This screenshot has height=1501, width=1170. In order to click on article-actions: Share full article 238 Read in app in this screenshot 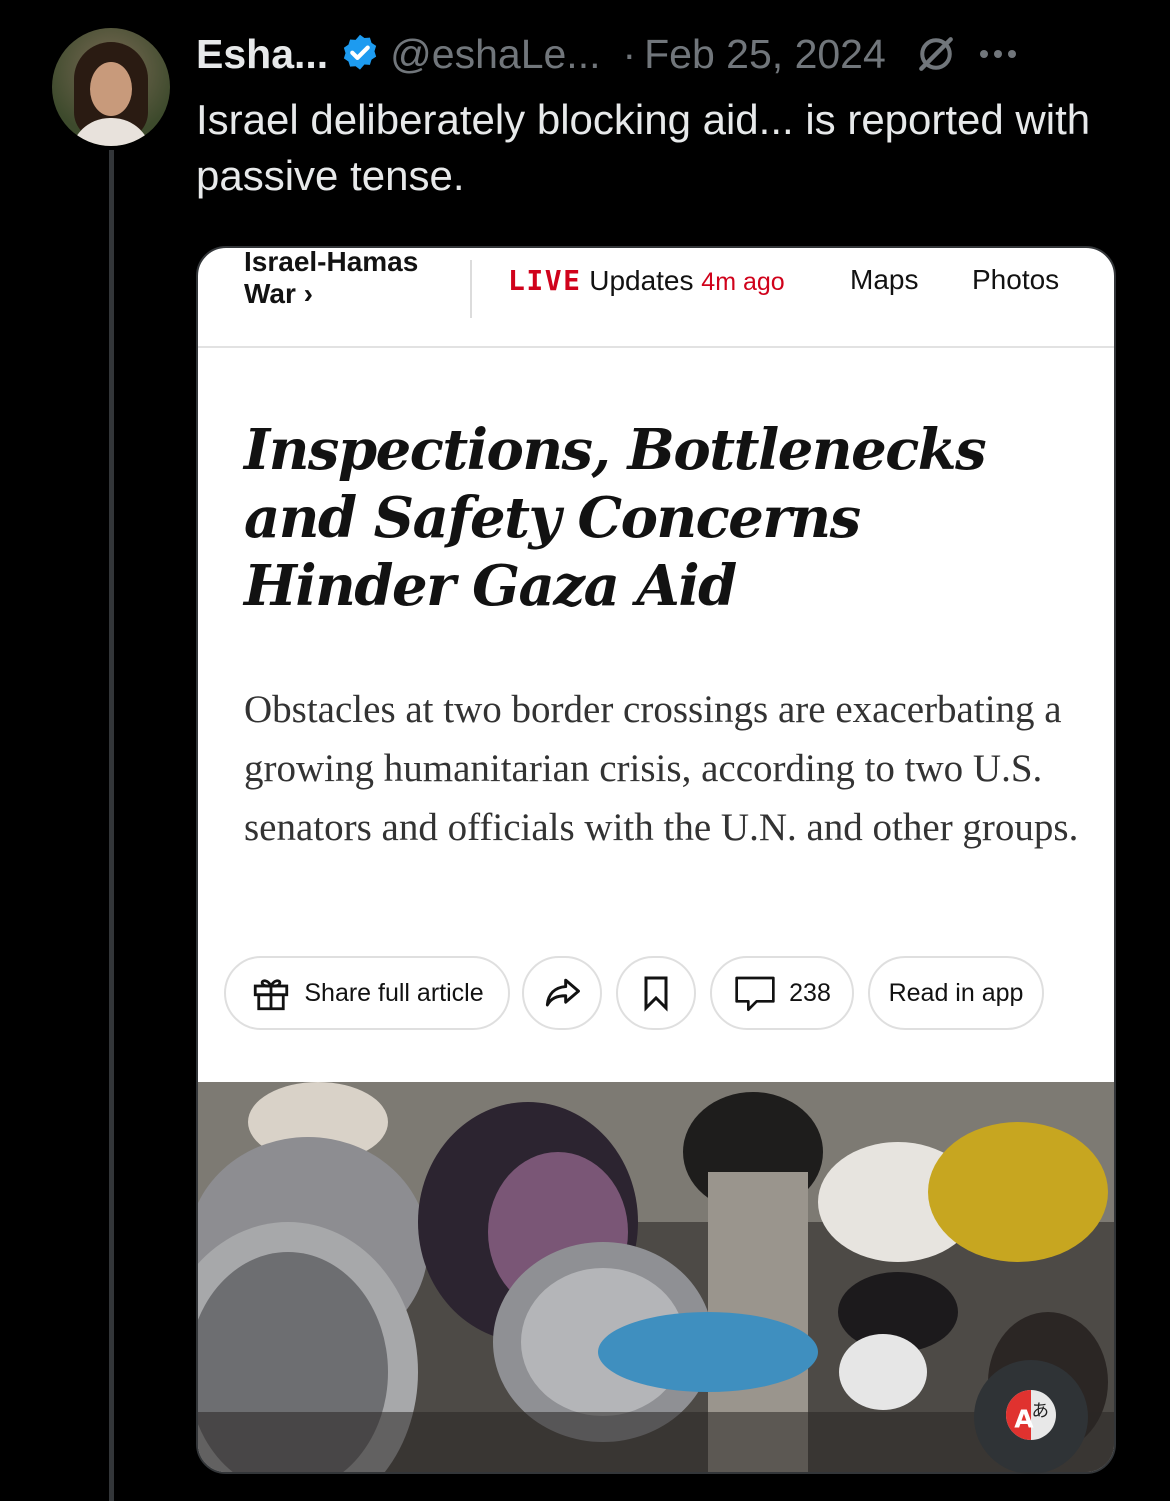, I will do `click(664, 995)`.